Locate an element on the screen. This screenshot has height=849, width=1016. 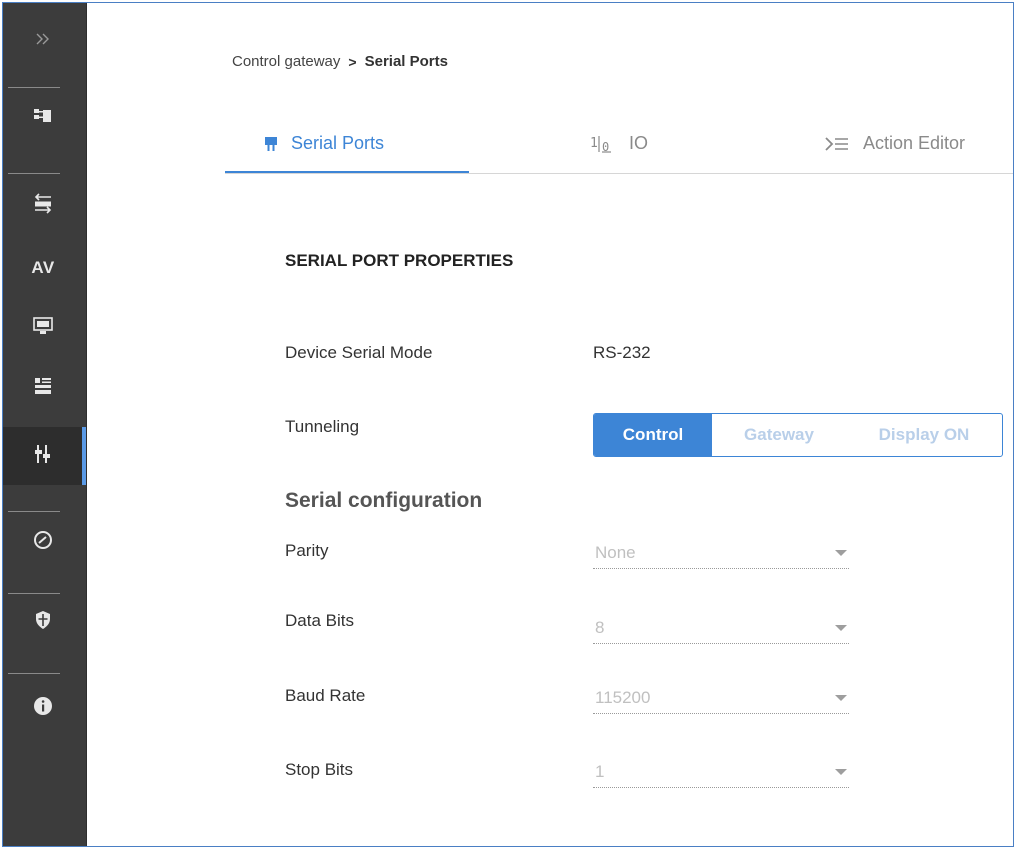
sidebar-item-auto-switching is located at coordinates (43, 206).